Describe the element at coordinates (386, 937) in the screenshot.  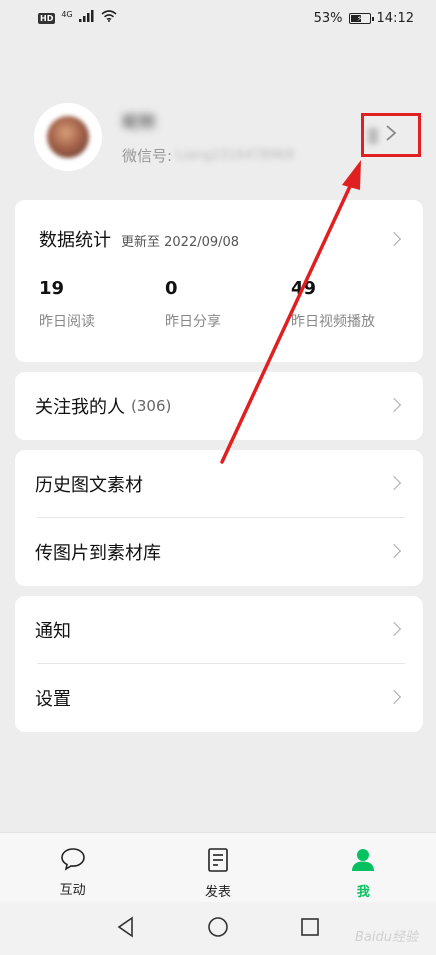
I see `watermark: Baidu经验` at that location.